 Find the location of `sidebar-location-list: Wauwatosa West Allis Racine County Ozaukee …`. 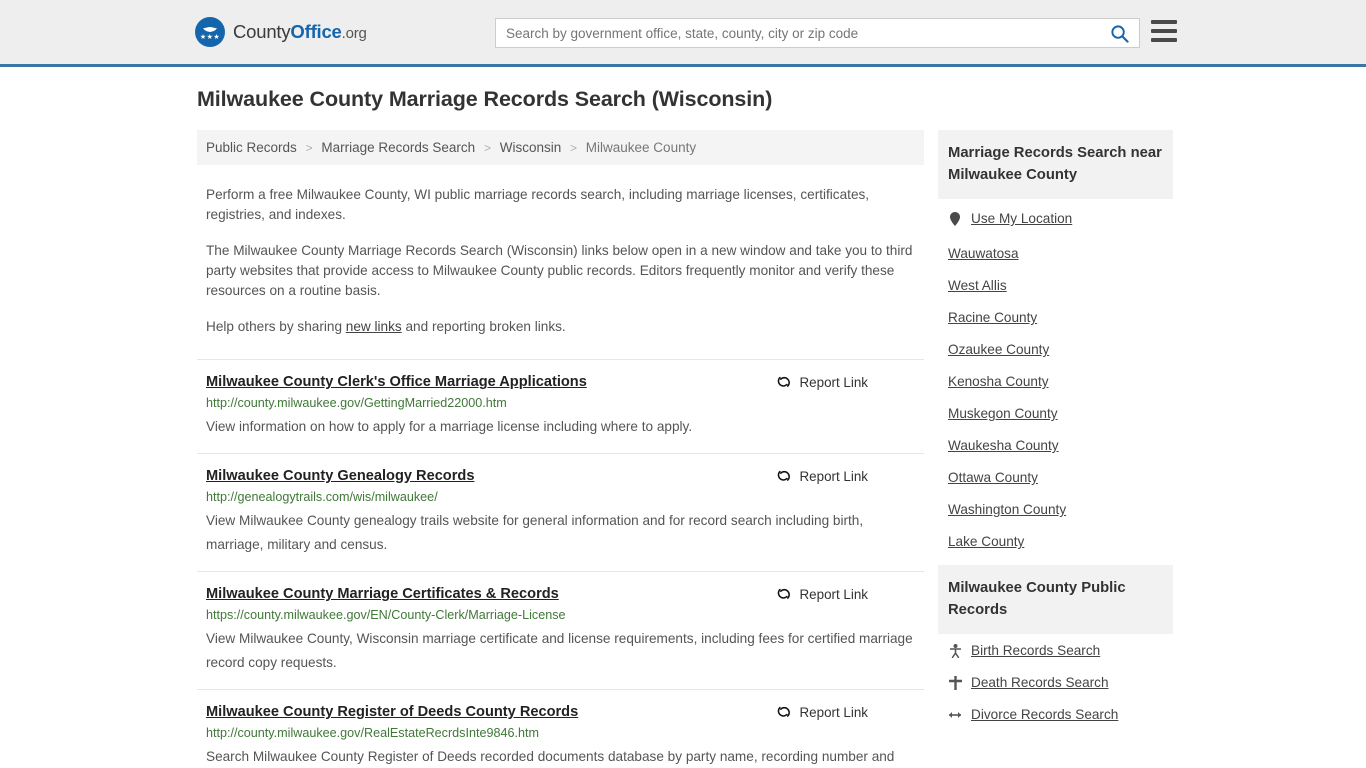

sidebar-location-list: Wauwatosa West Allis Racine County Ozaukee … is located at coordinates (1055, 395).